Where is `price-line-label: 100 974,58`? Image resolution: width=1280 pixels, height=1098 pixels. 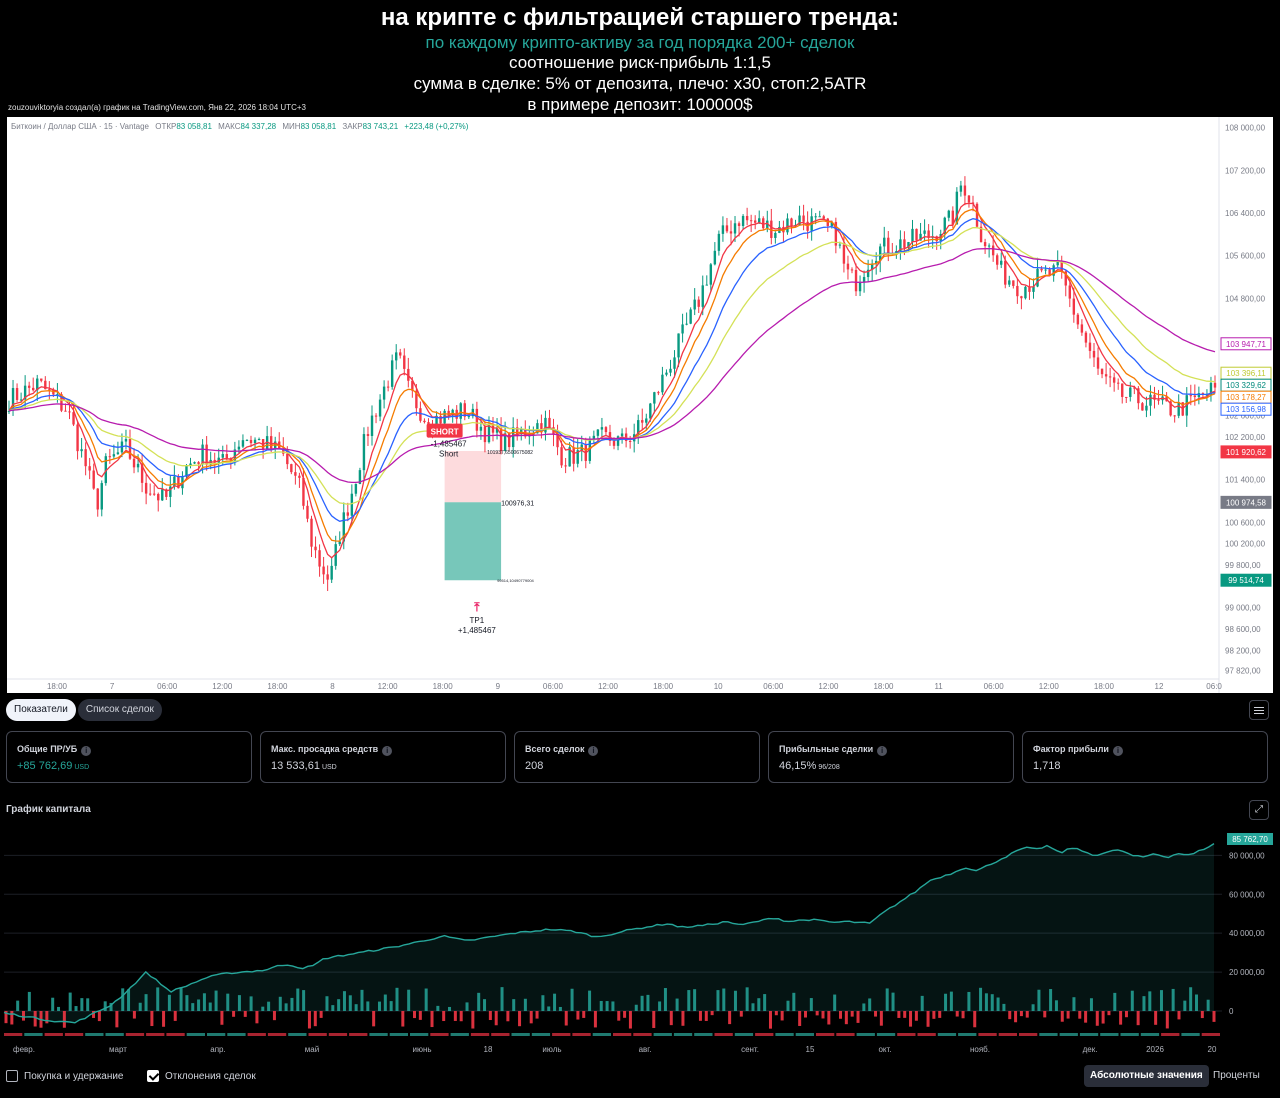 price-line-label: 100 974,58 is located at coordinates (1246, 502).